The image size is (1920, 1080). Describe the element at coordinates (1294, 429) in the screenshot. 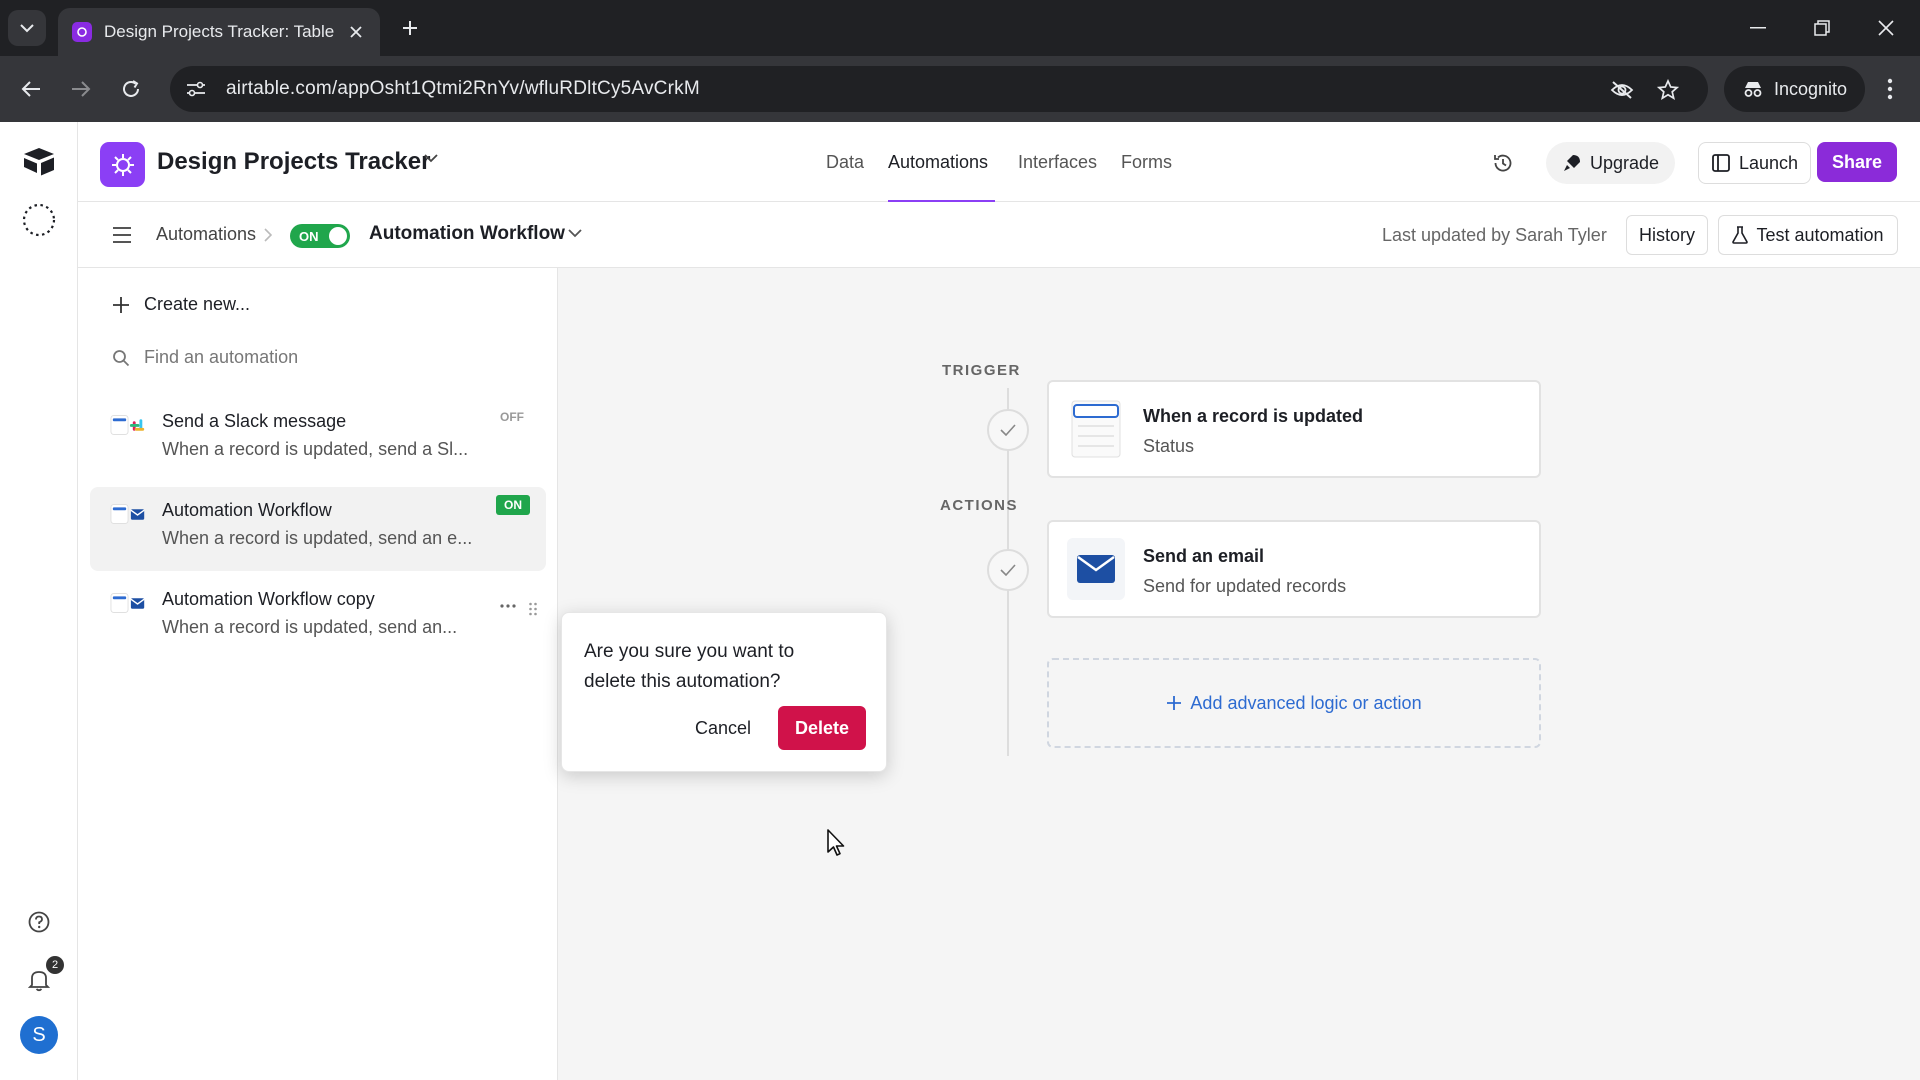

I see `trigger-card: When a record is updated Status` at that location.